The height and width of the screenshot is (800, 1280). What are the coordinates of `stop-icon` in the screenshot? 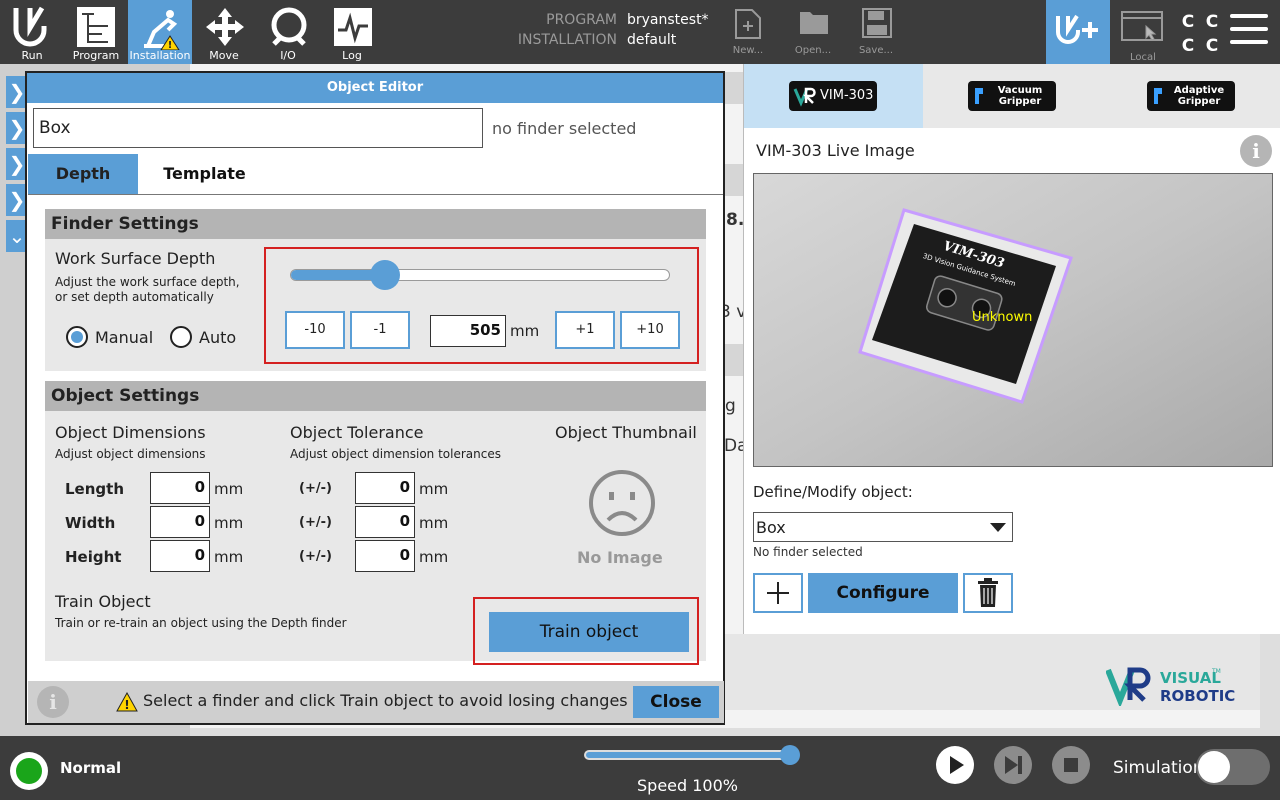 It's located at (1071, 765).